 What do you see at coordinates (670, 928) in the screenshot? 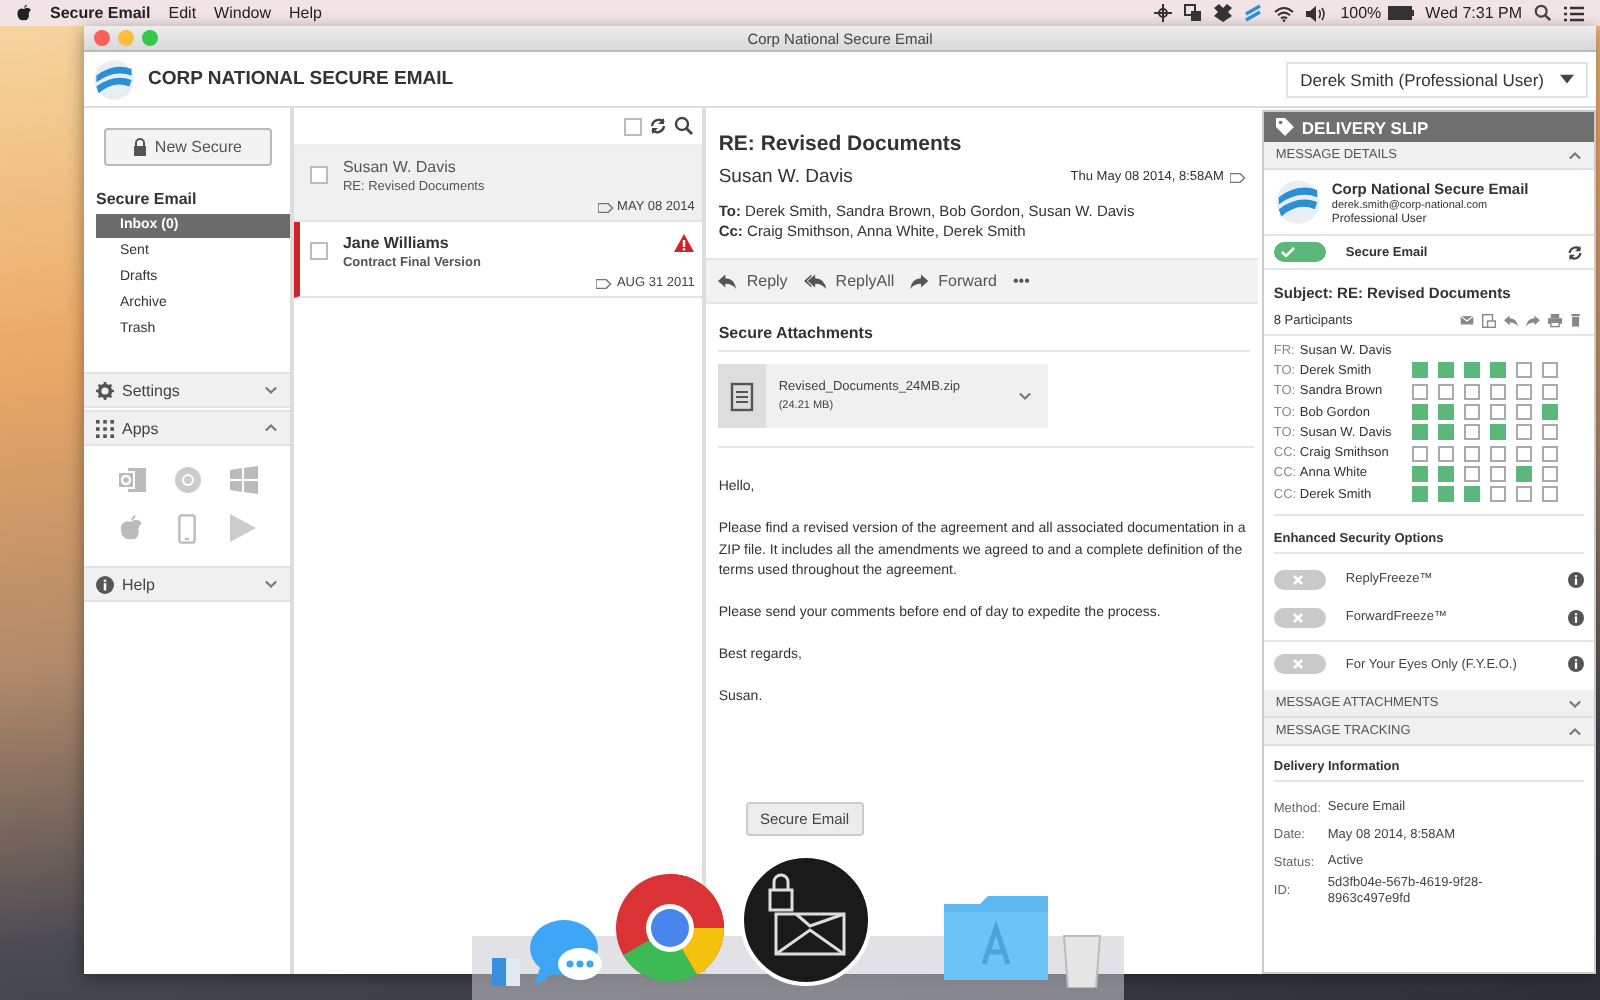
I see `browser-icon` at bounding box center [670, 928].